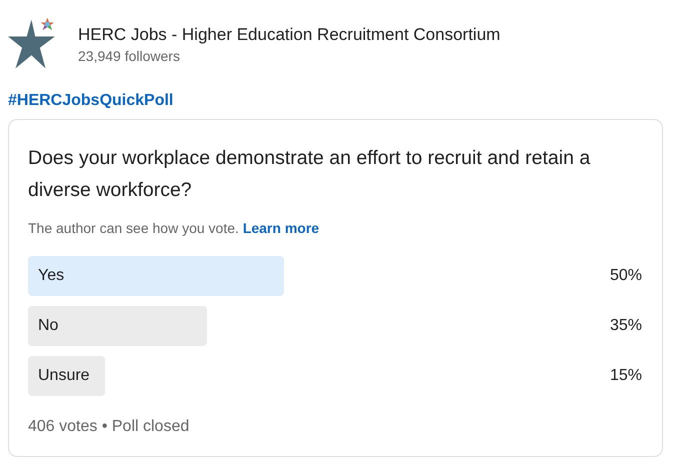 The image size is (676, 469). Describe the element at coordinates (47, 326) in the screenshot. I see `option-label: No` at that location.